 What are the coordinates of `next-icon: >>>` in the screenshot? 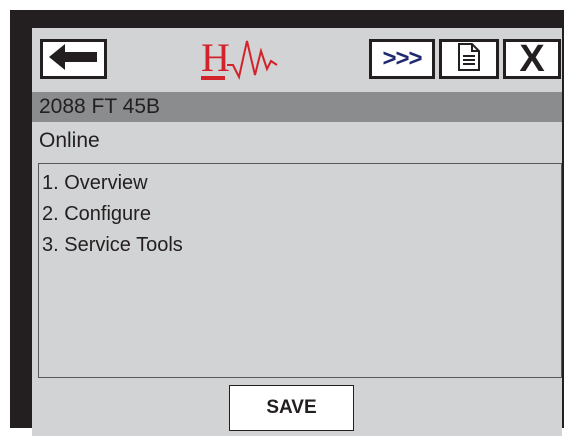 It's located at (402, 58).